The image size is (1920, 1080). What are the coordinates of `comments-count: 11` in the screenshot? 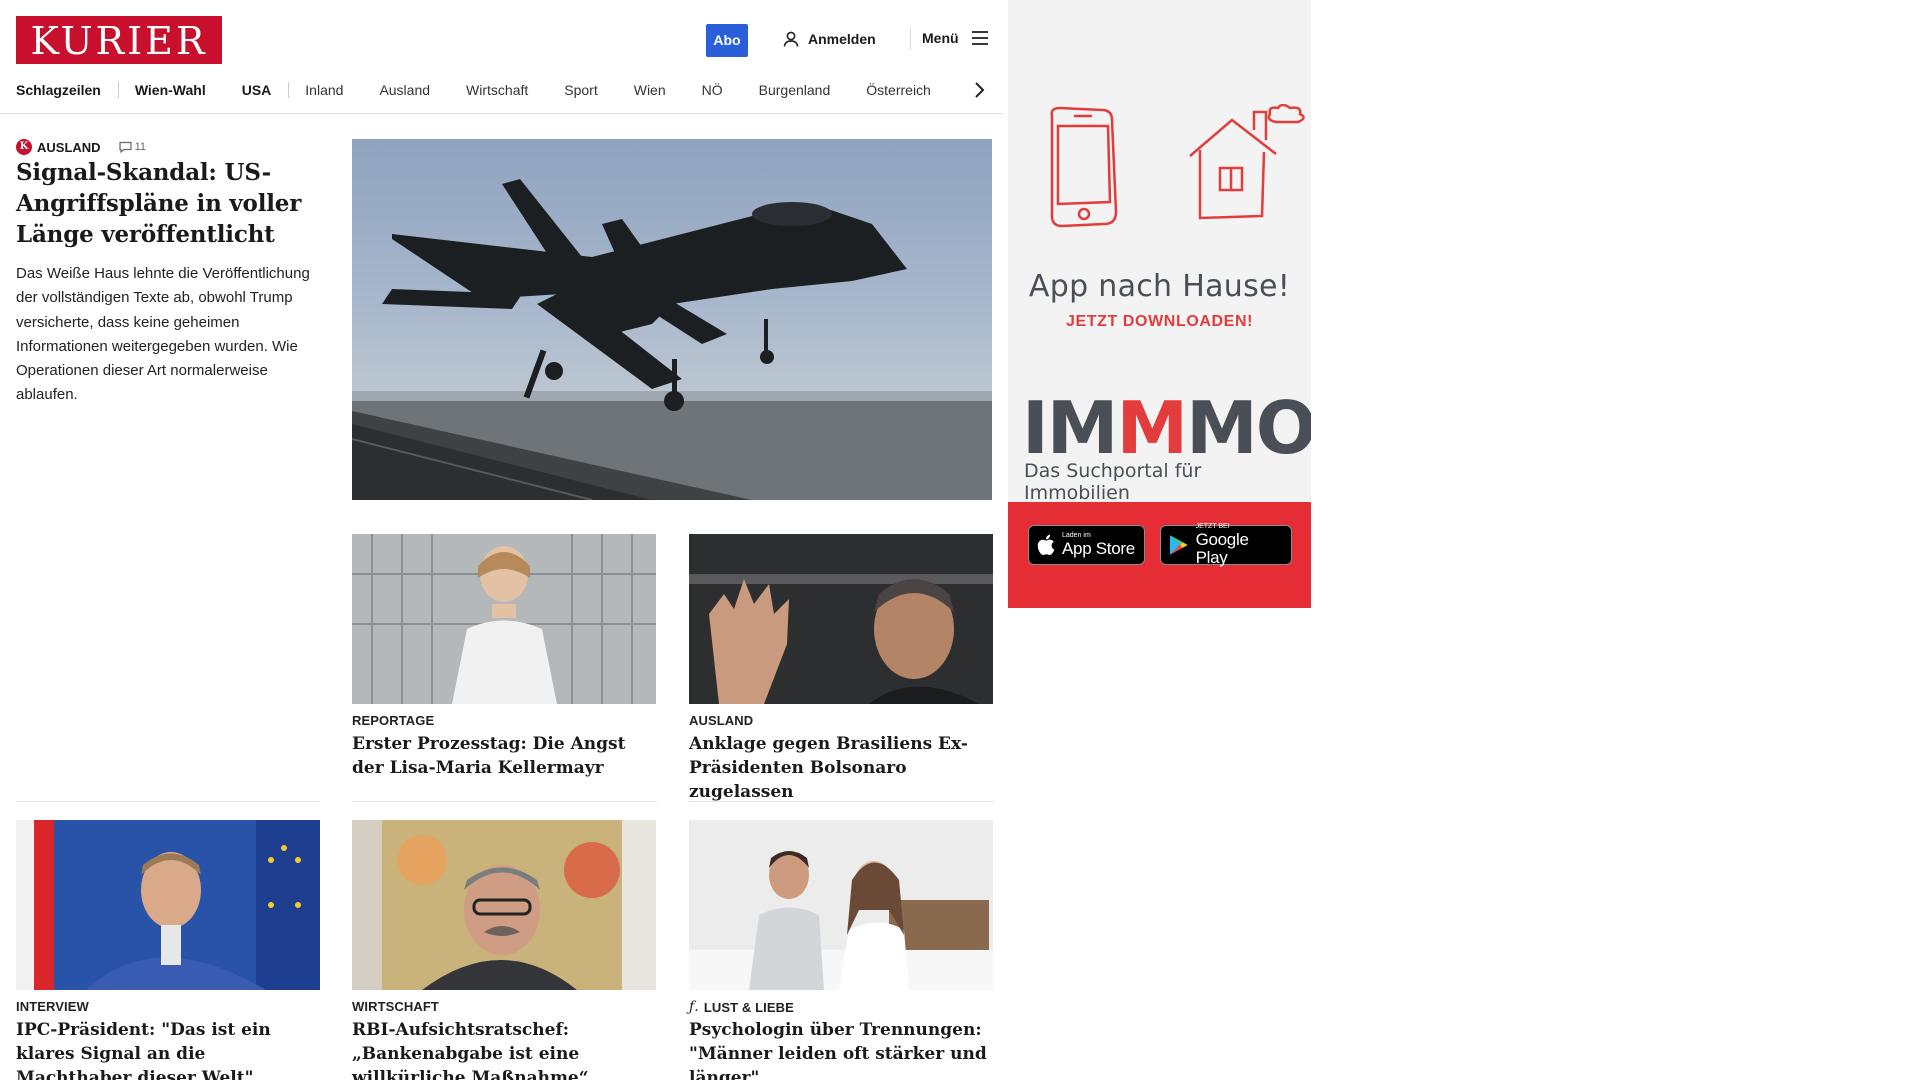 It's located at (132, 147).